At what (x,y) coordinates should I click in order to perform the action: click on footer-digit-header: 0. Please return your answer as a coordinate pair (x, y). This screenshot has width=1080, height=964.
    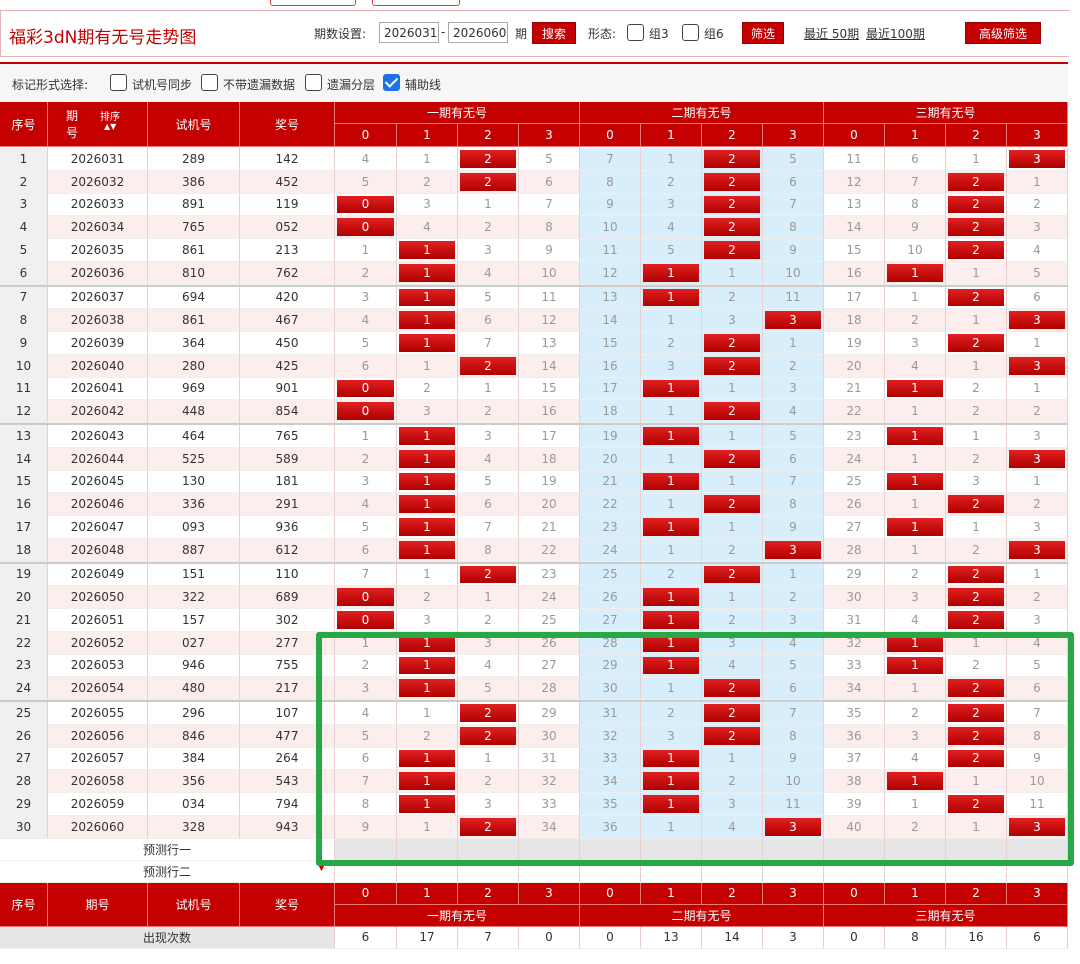
    Looking at the image, I should click on (854, 893).